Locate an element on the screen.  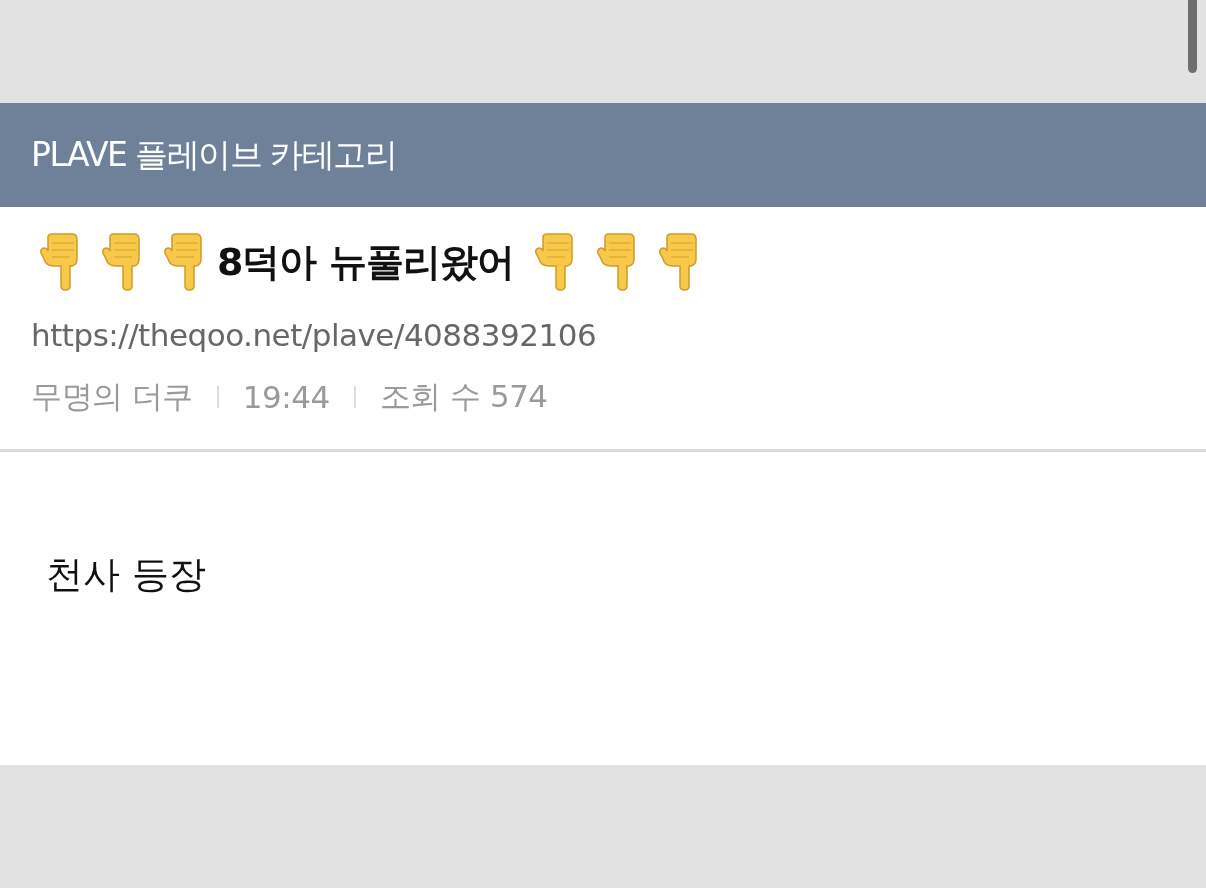
scrollbar-thumb is located at coordinates (1192, 36).